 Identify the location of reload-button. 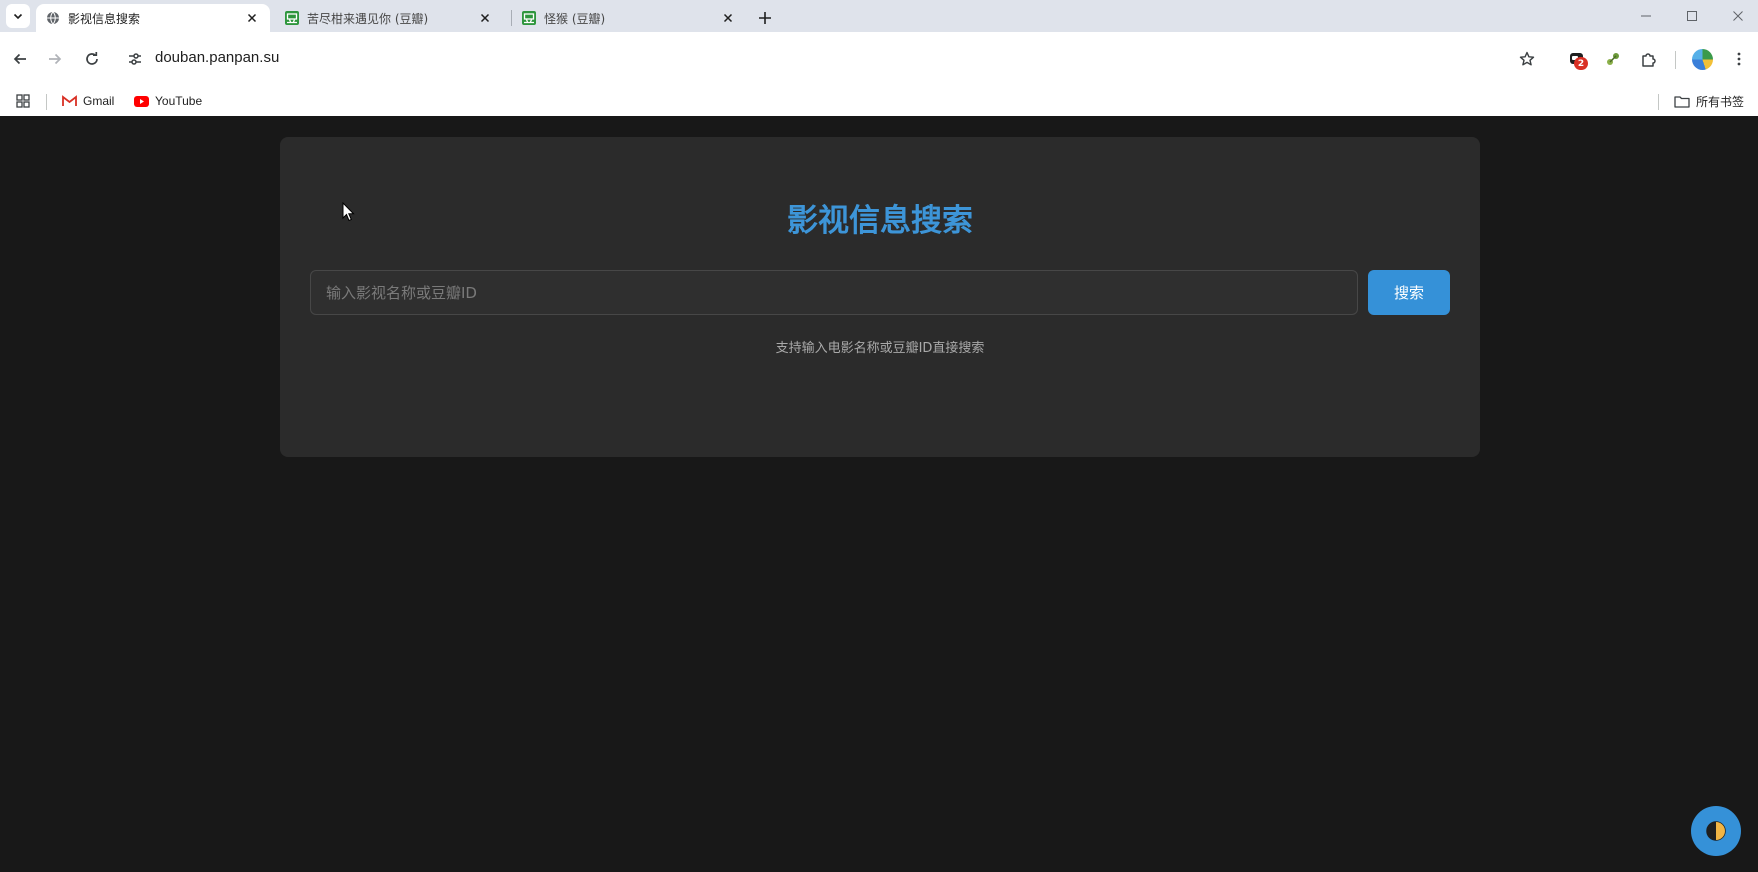
(92, 59).